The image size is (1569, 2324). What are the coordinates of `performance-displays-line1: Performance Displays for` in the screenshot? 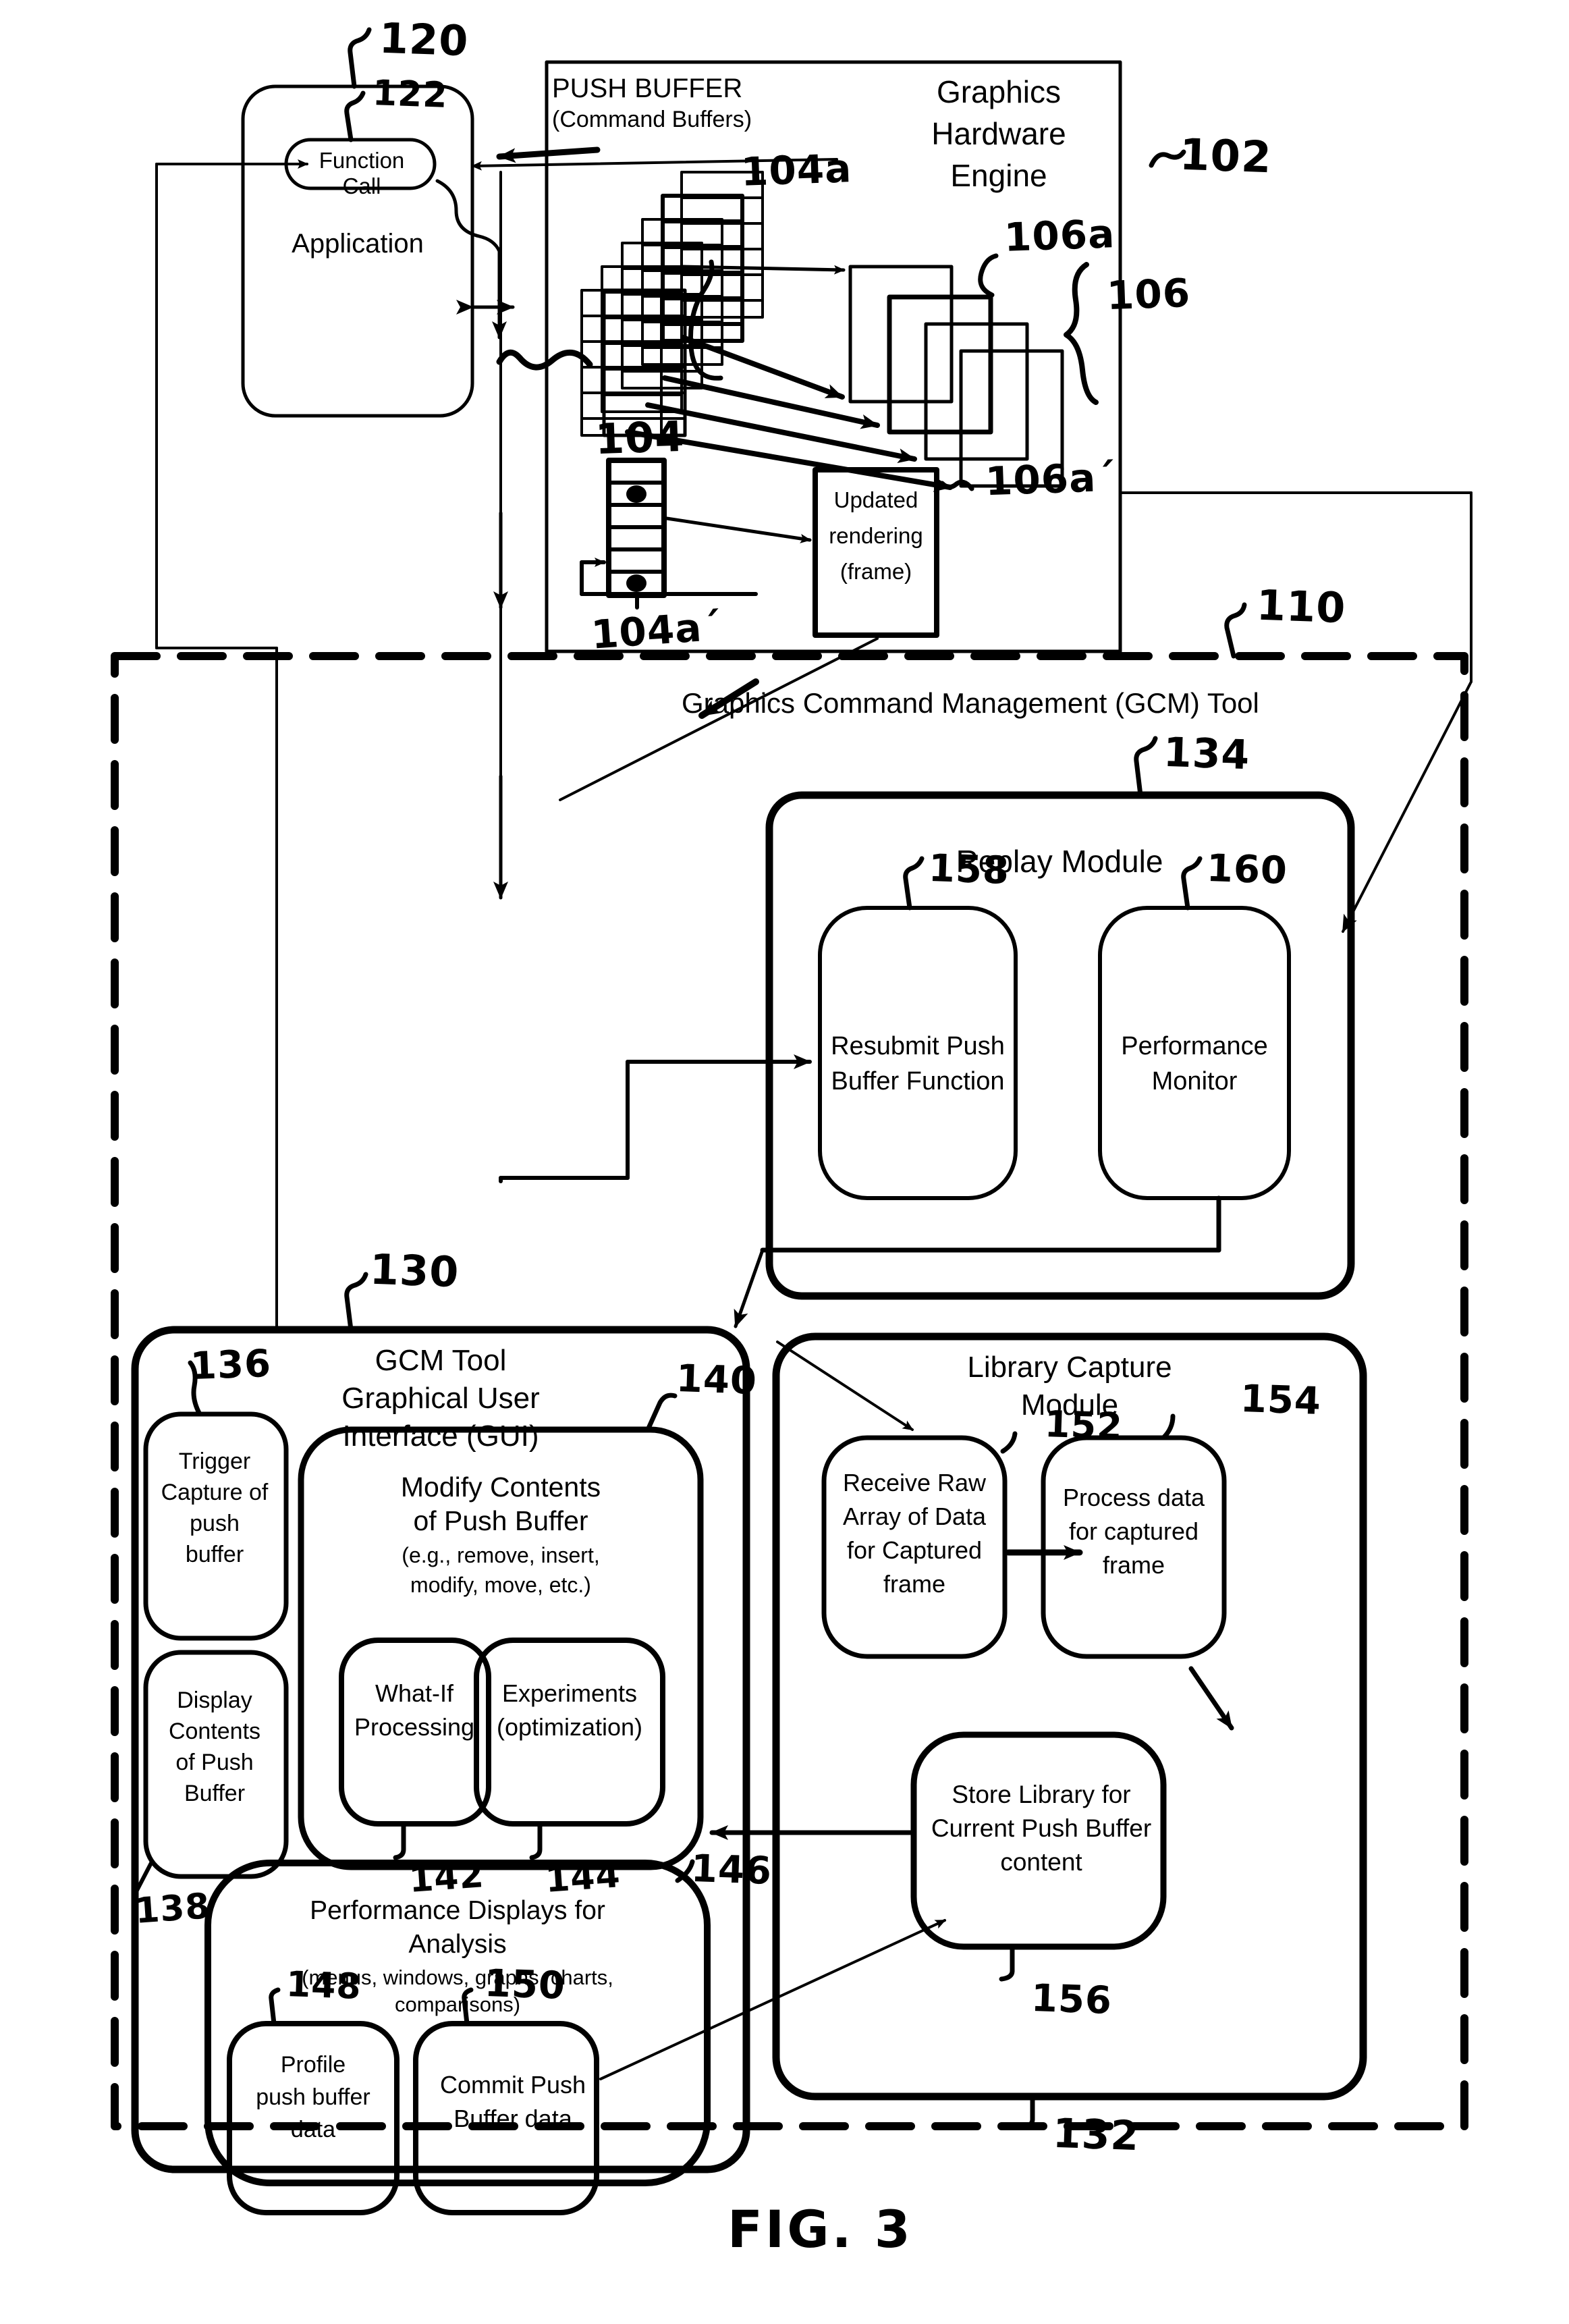 It's located at (457, 1911).